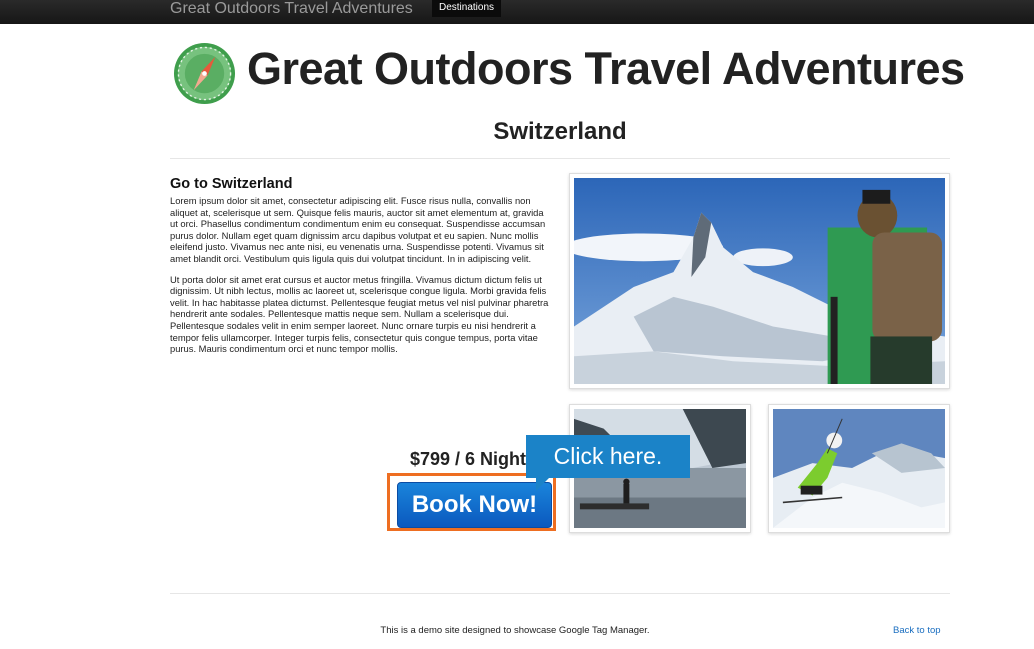 This screenshot has width=1034, height=649. What do you see at coordinates (606, 68) in the screenshot?
I see `site-title: Great Outdoors Travel Adventures` at bounding box center [606, 68].